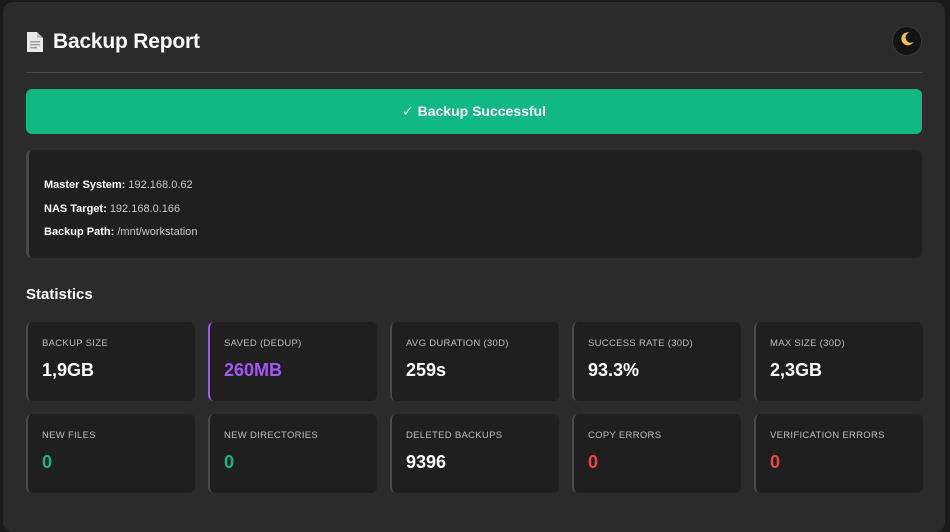 This screenshot has width=950, height=532. I want to click on report-header: Backup Report, so click(474, 46).